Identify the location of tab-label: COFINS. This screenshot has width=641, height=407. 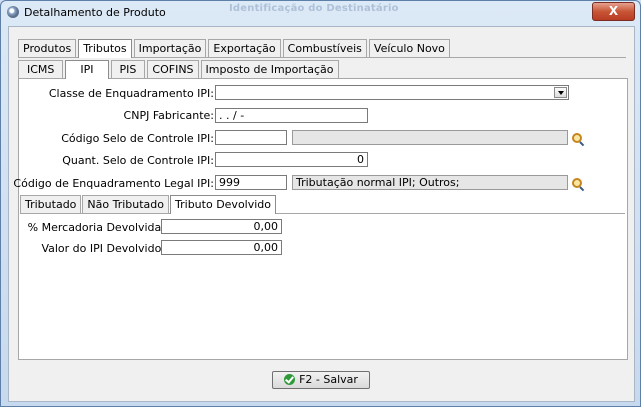
(173, 69).